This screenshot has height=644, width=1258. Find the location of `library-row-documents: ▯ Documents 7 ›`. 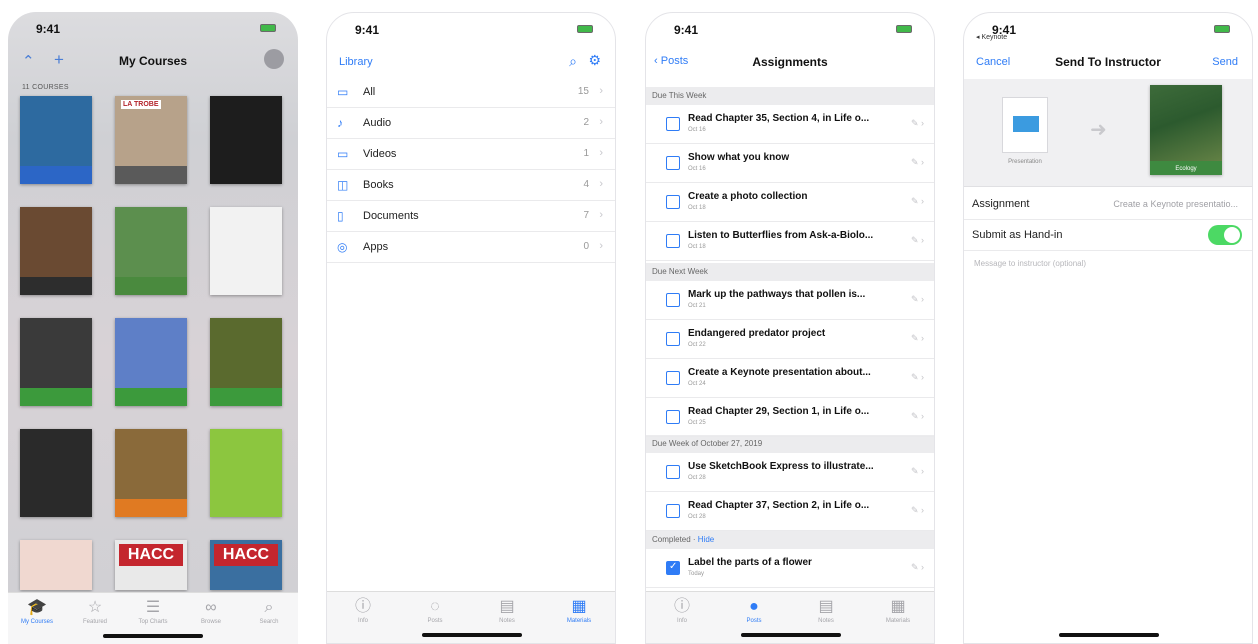

library-row-documents: ▯ Documents 7 › is located at coordinates (471, 216).